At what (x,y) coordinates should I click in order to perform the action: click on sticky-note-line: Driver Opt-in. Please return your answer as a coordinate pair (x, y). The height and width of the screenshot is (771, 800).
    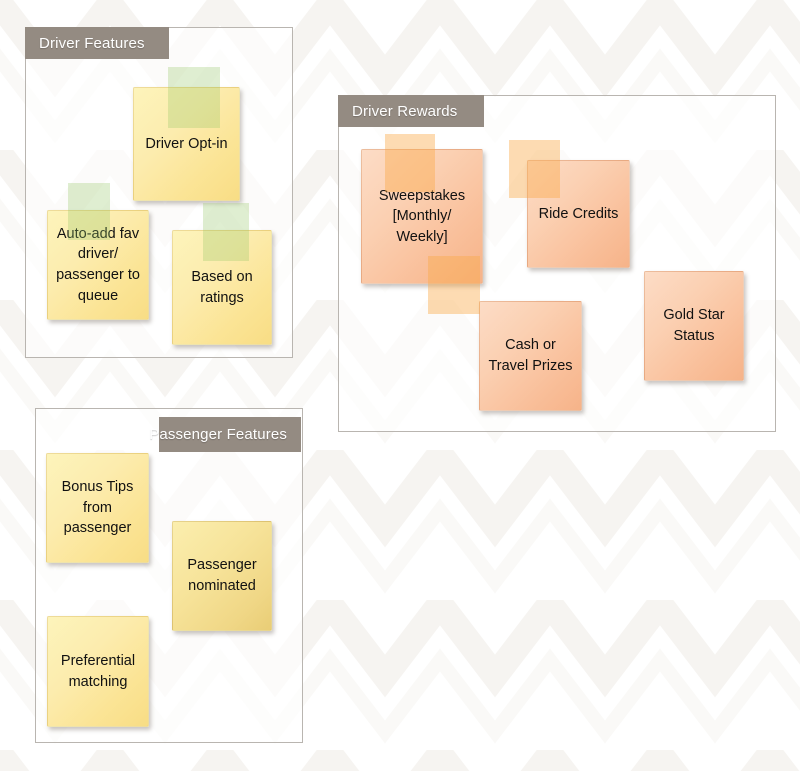
    Looking at the image, I should click on (186, 143).